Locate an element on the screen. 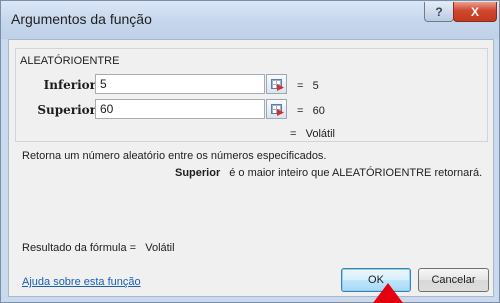 The height and width of the screenshot is (303, 500). help-link: Ajuda sobre esta função is located at coordinates (81, 282).